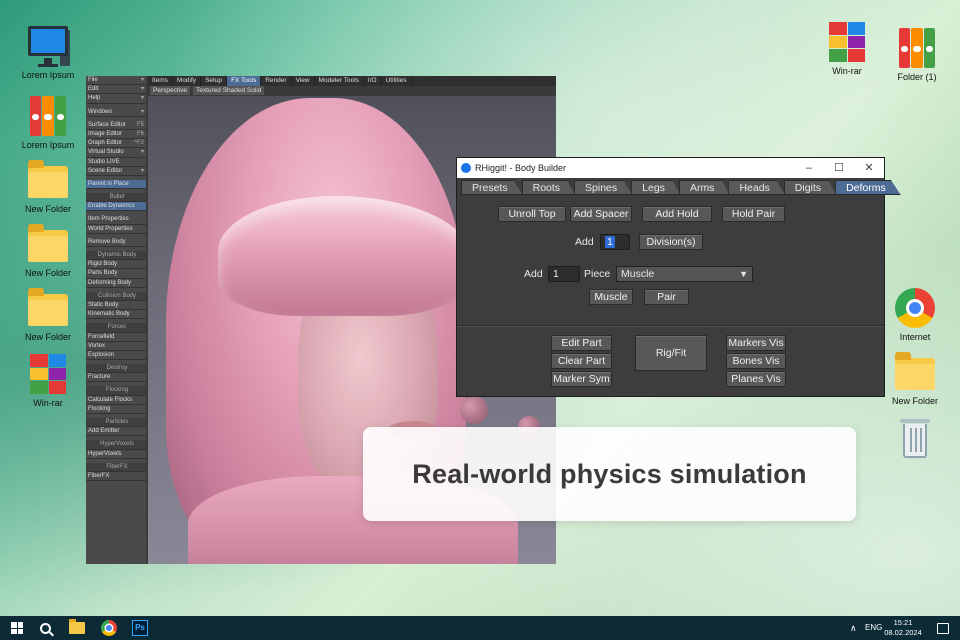  What do you see at coordinates (839, 168) in the screenshot?
I see `maximize-icon: ☐` at bounding box center [839, 168].